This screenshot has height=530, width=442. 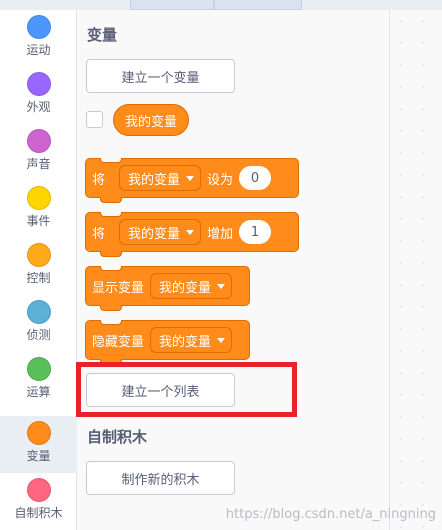 What do you see at coordinates (38, 141) in the screenshot?
I see `sound-icon` at bounding box center [38, 141].